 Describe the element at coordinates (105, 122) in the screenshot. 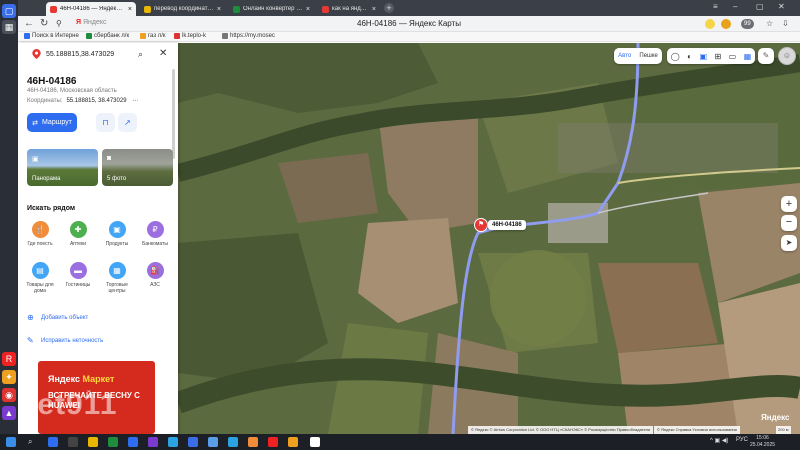

I see `bookmark-button: ⊓` at that location.